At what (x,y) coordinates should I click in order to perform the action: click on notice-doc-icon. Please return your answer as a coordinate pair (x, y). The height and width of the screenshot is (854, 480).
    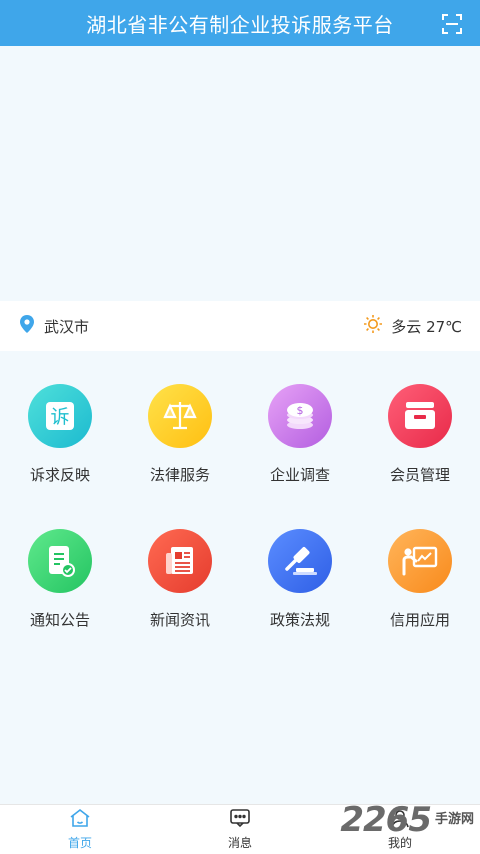
    Looking at the image, I should click on (60, 561).